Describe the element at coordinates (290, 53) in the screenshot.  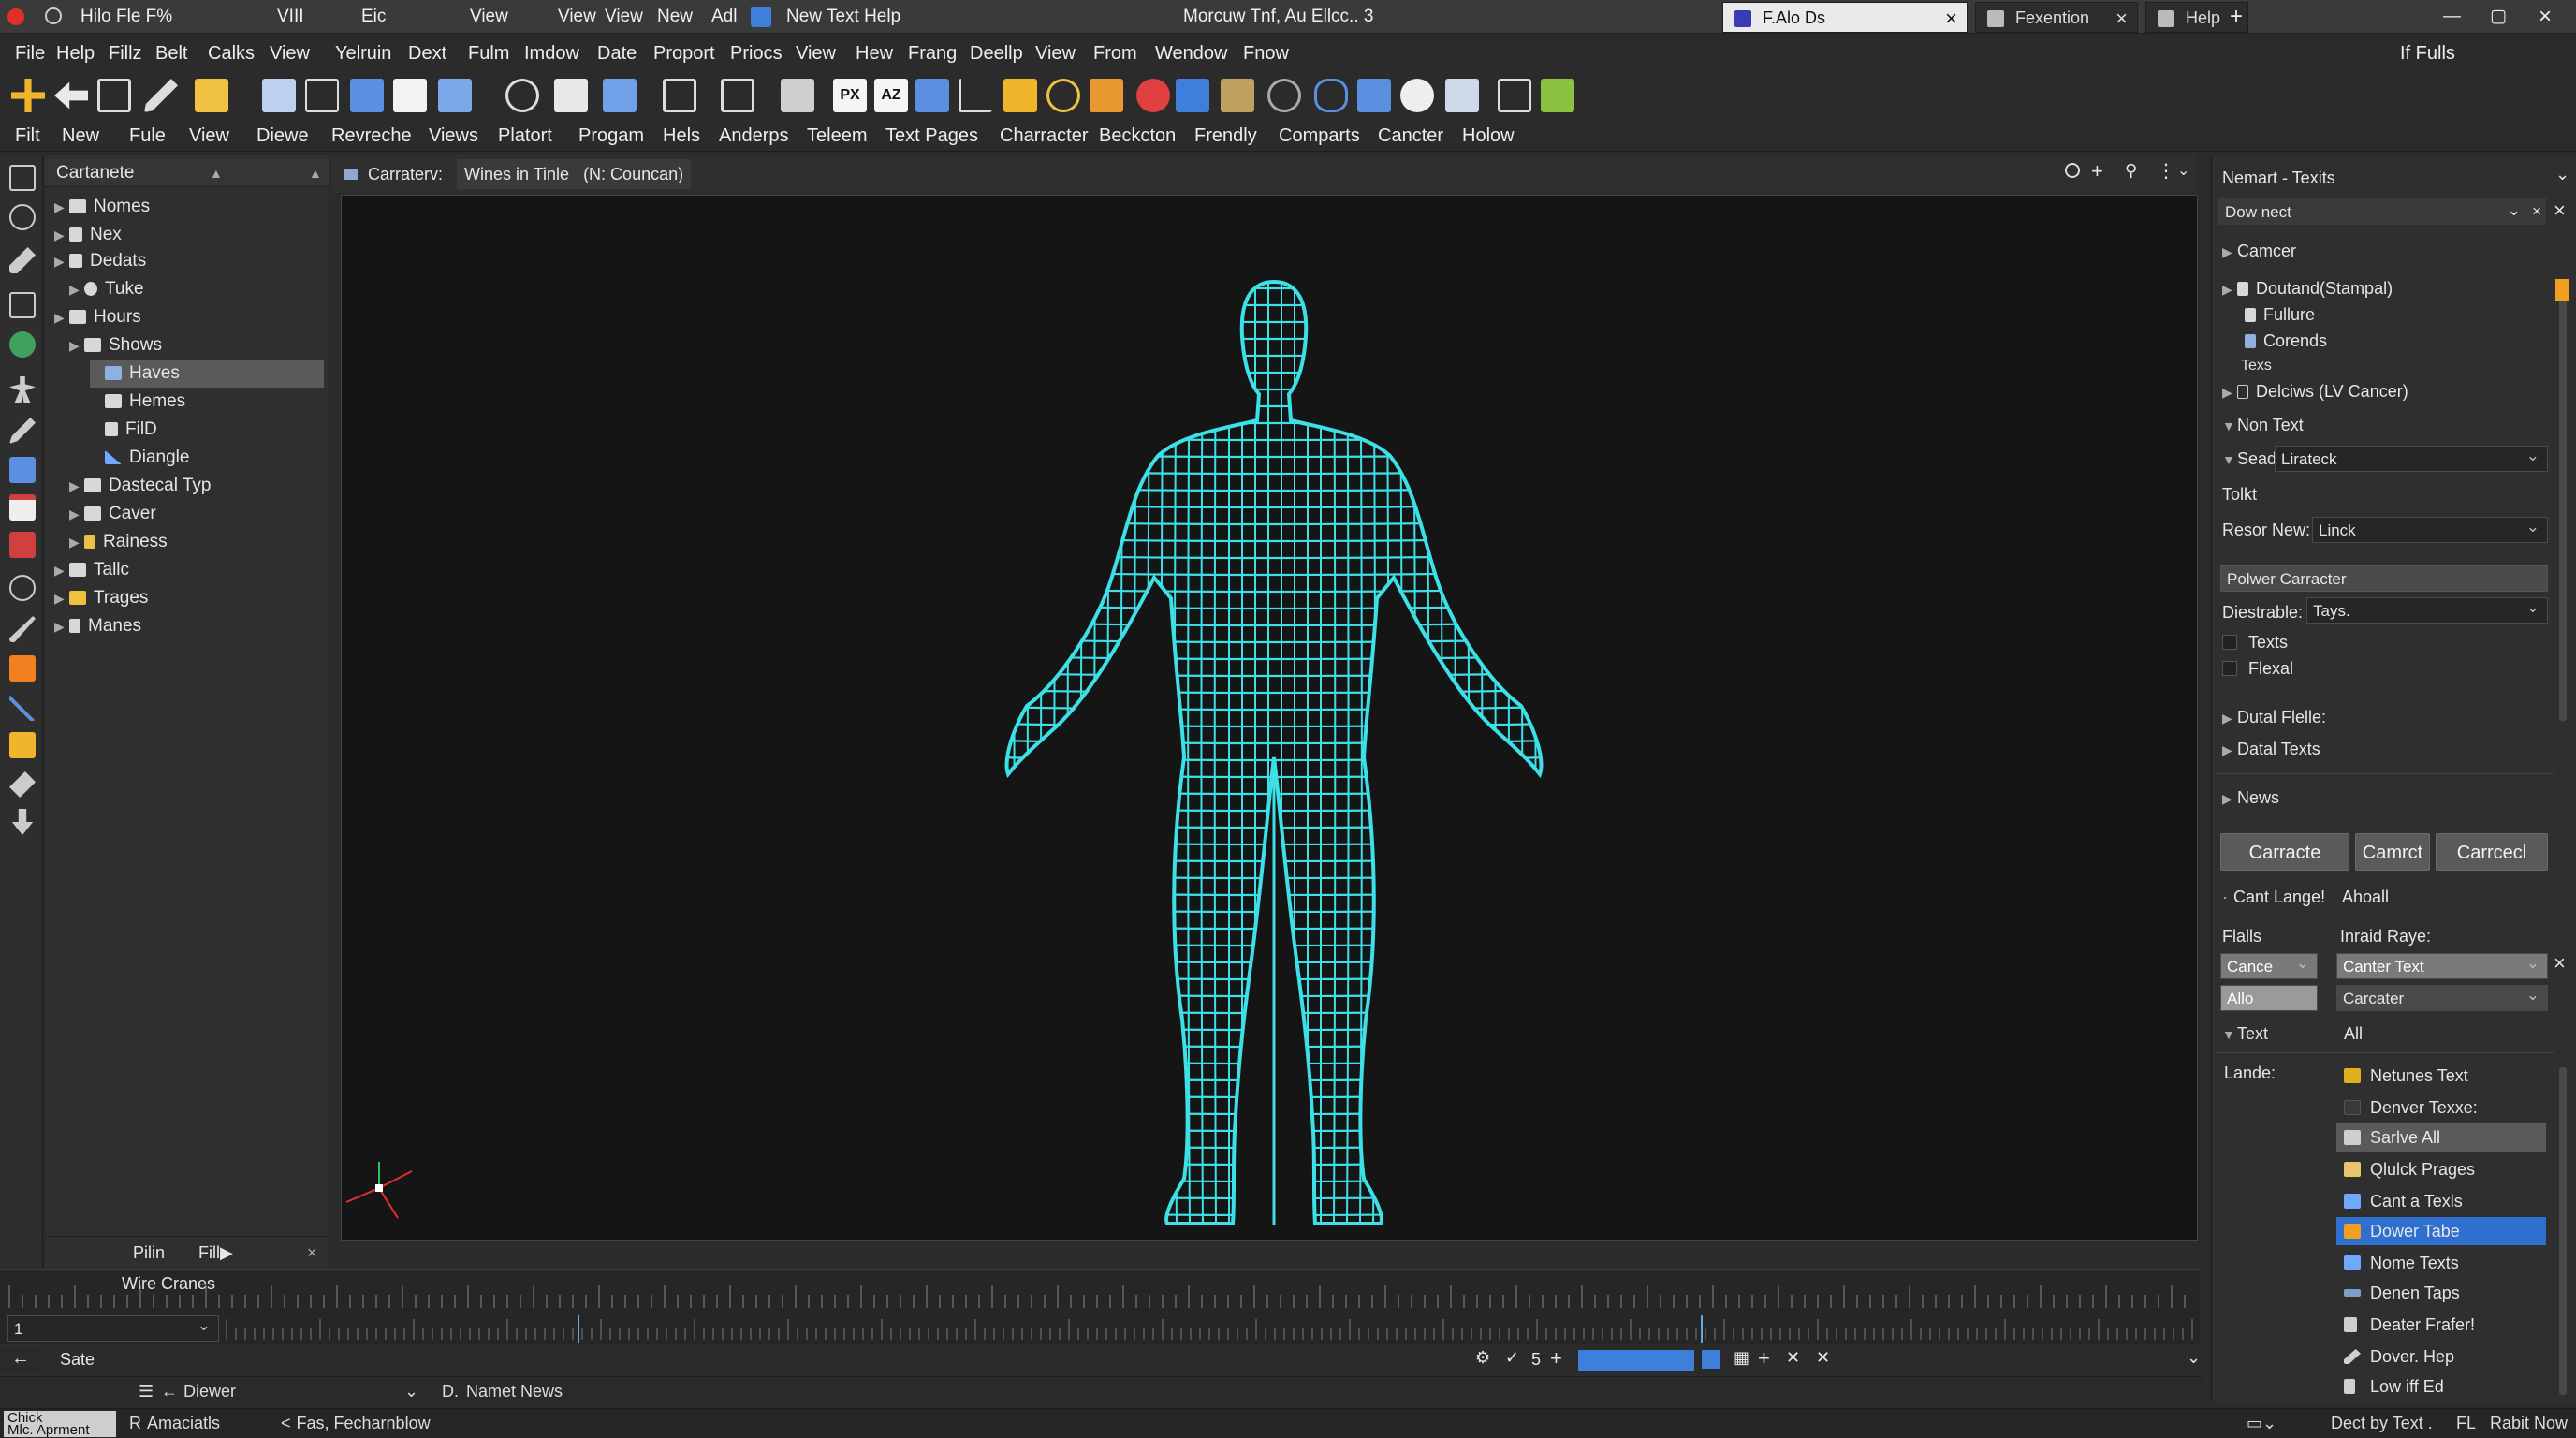
I see `menu-item: View` at that location.